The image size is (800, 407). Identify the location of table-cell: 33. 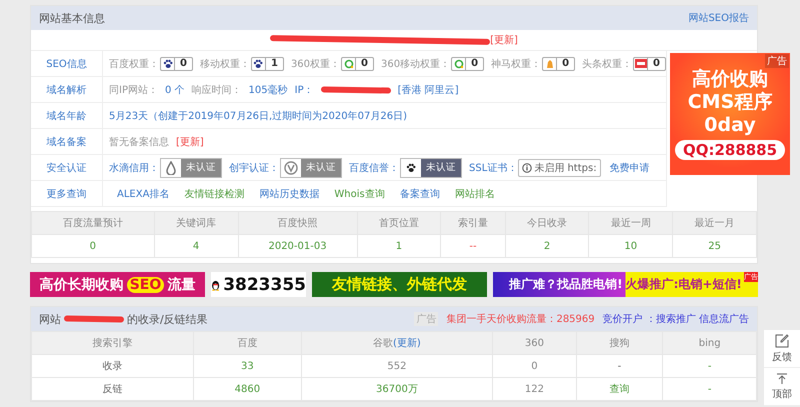
(248, 366).